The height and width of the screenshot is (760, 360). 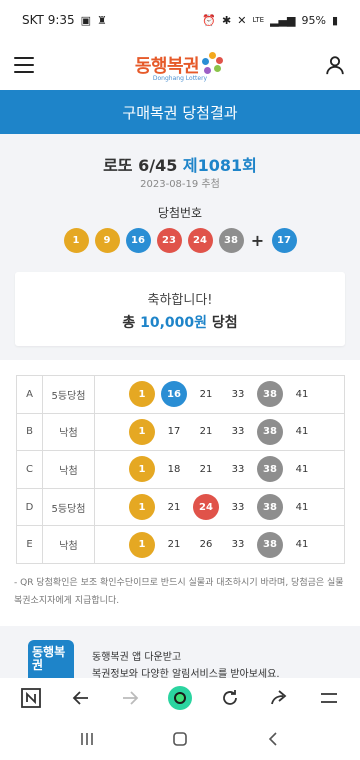 I want to click on game-numbers: 1 16 21 33 38 41, so click(x=219, y=394).